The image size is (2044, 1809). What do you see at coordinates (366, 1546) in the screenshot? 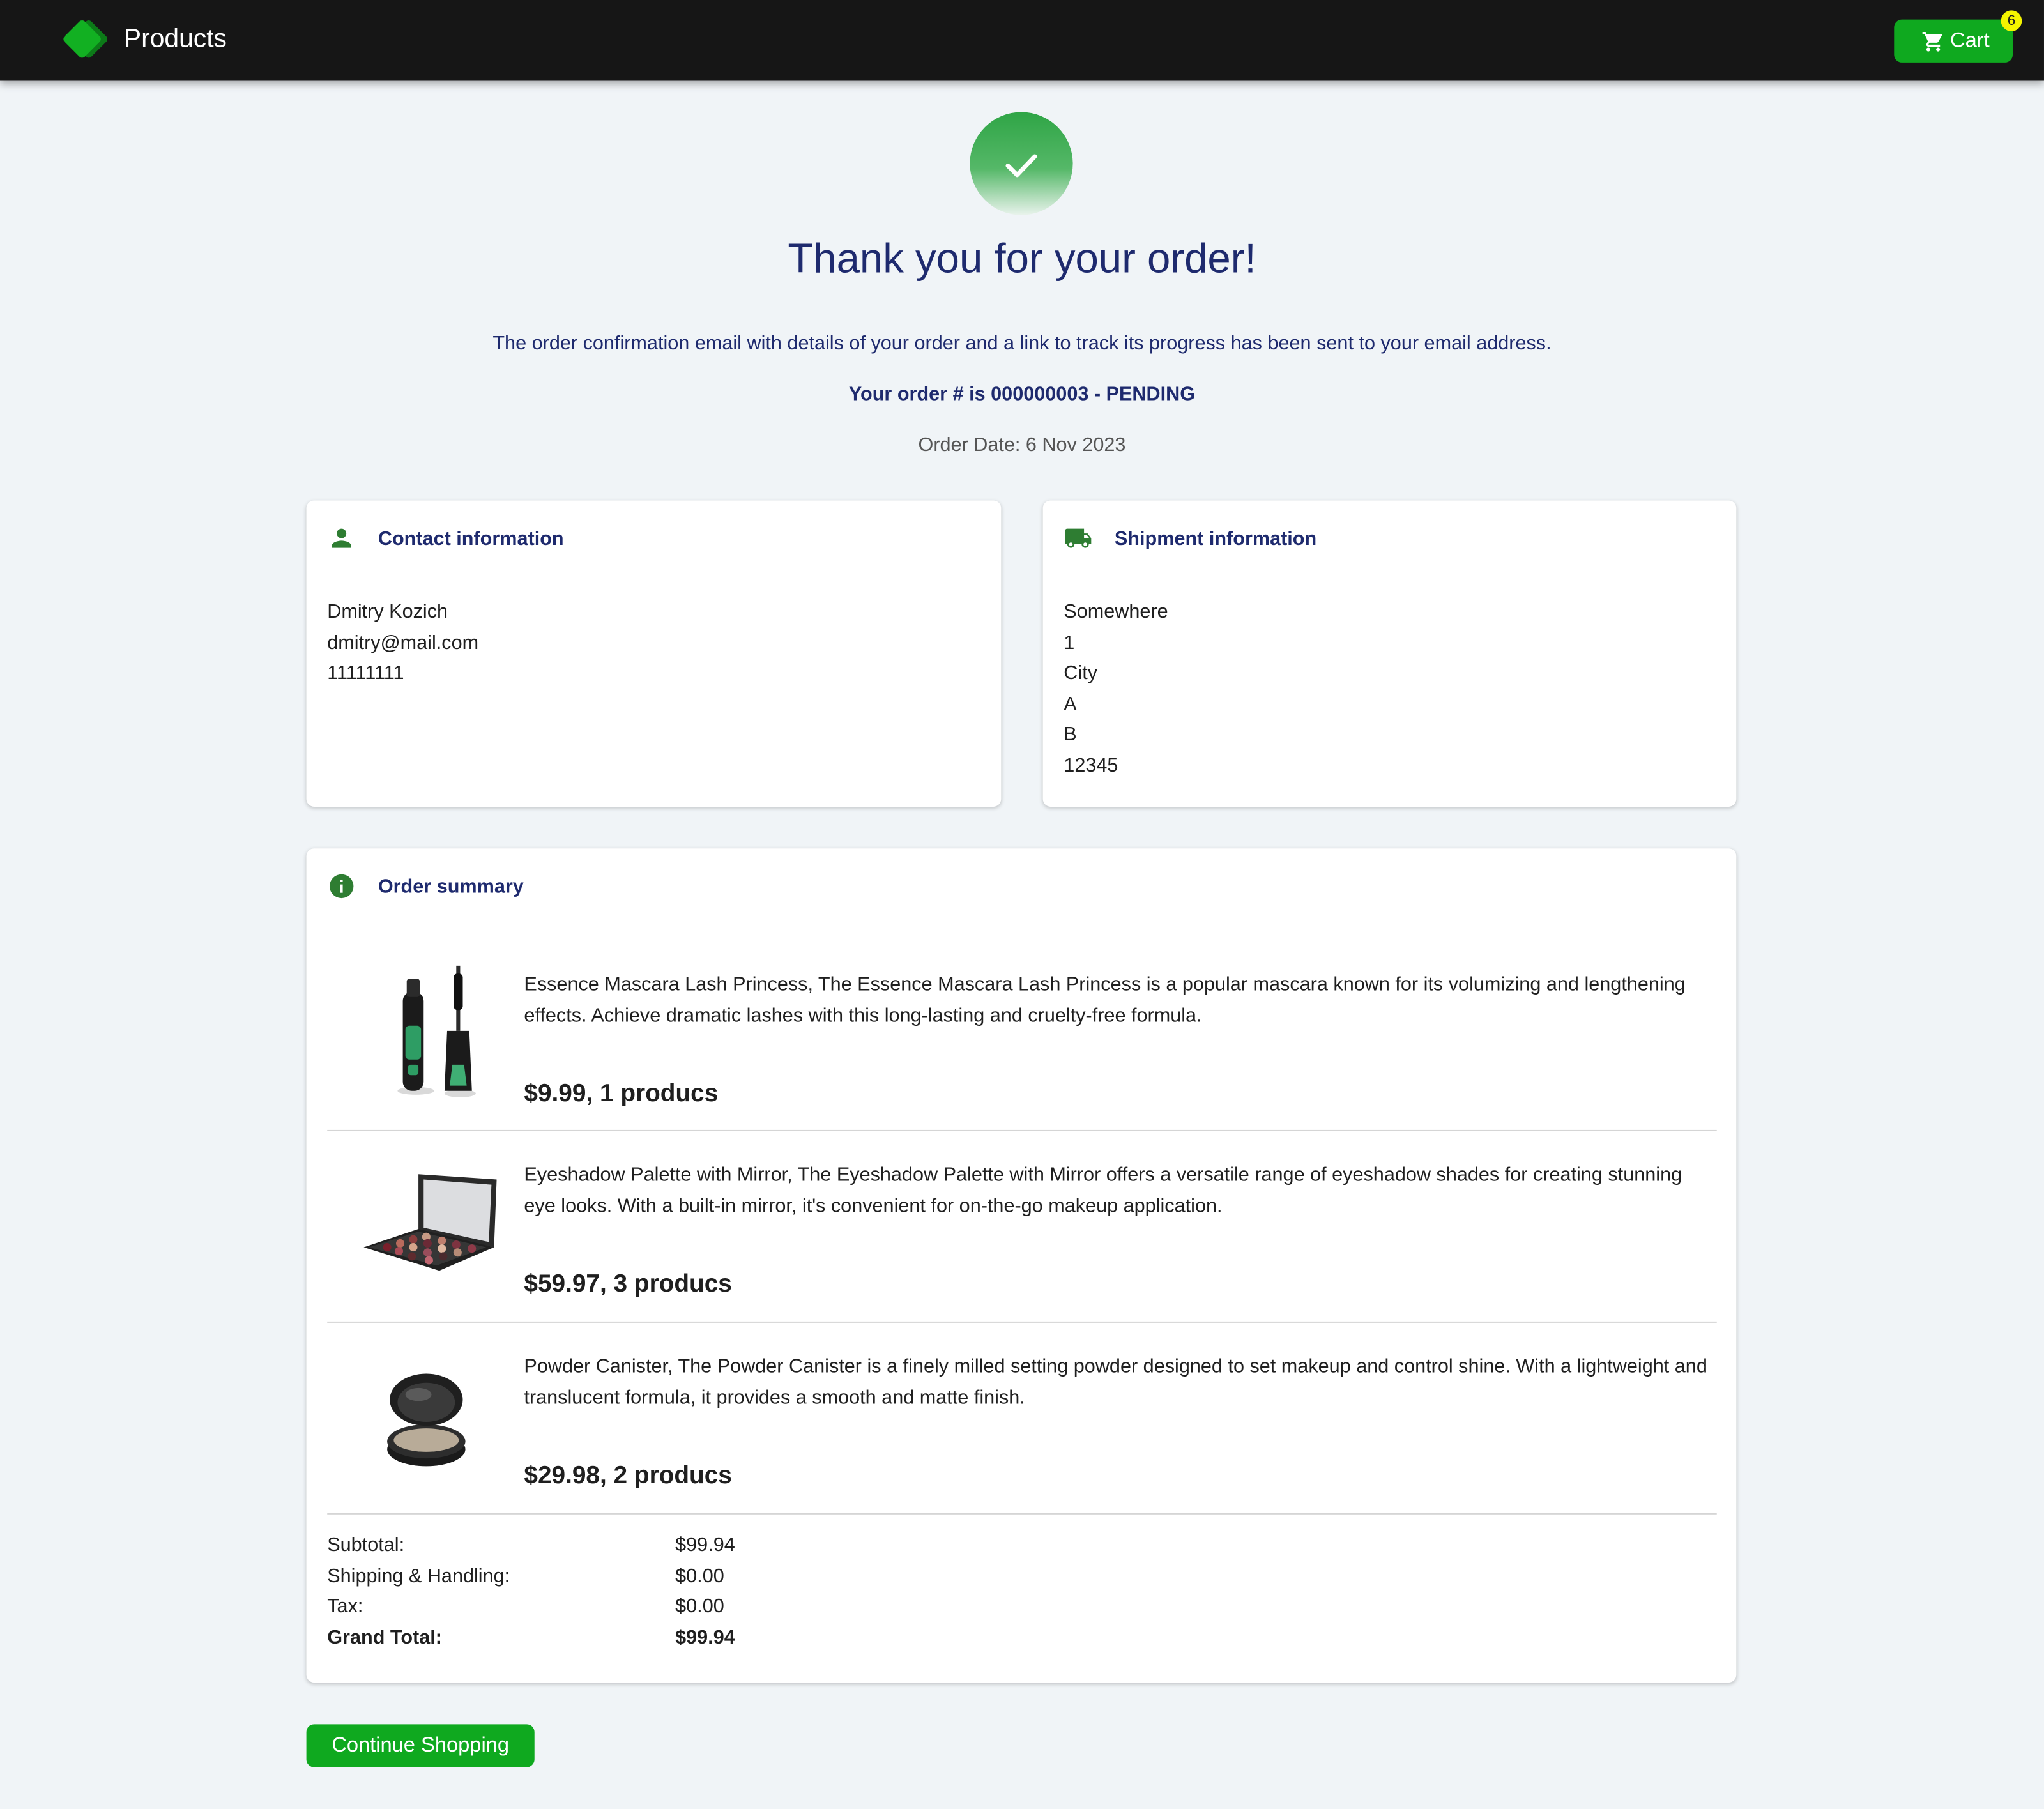
I see `subtotal-label: Subtotal:` at bounding box center [366, 1546].